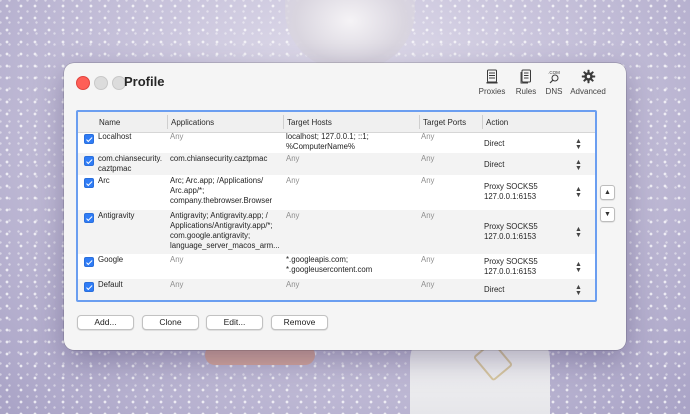  What do you see at coordinates (170, 322) in the screenshot?
I see `clone-button: Clone` at bounding box center [170, 322].